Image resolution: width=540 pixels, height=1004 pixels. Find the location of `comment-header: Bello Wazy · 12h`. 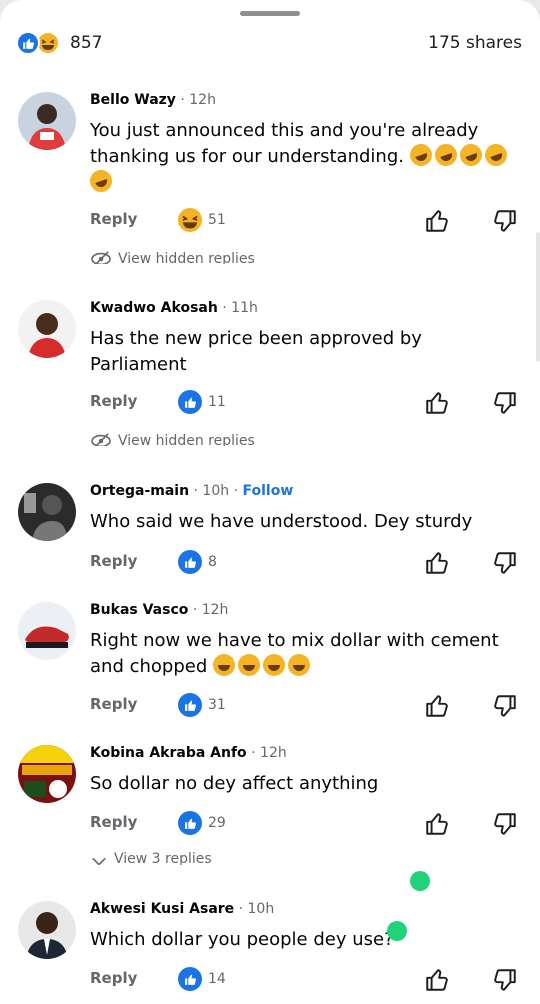

comment-header: Bello Wazy · 12h is located at coordinates (153, 100).